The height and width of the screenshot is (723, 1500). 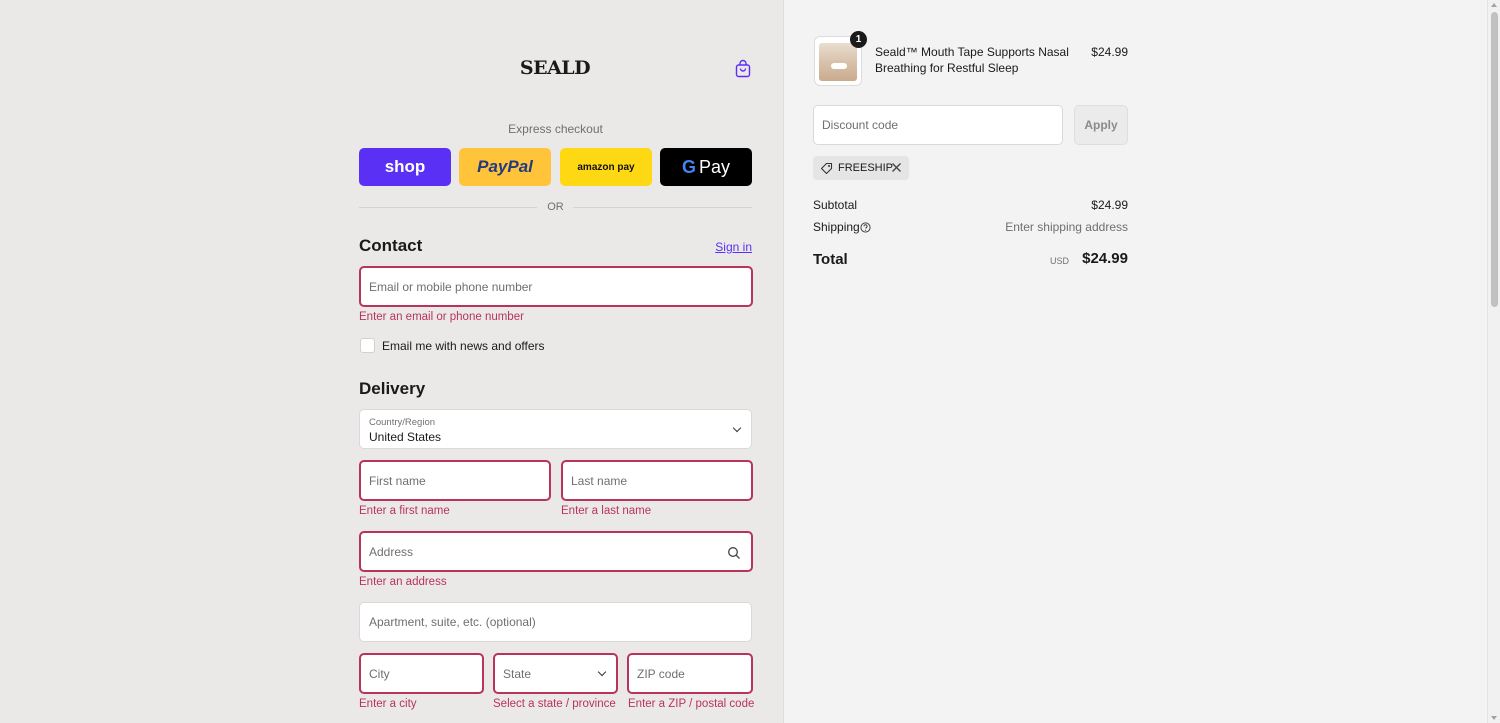 I want to click on product-price: $24.99, so click(x=1109, y=52).